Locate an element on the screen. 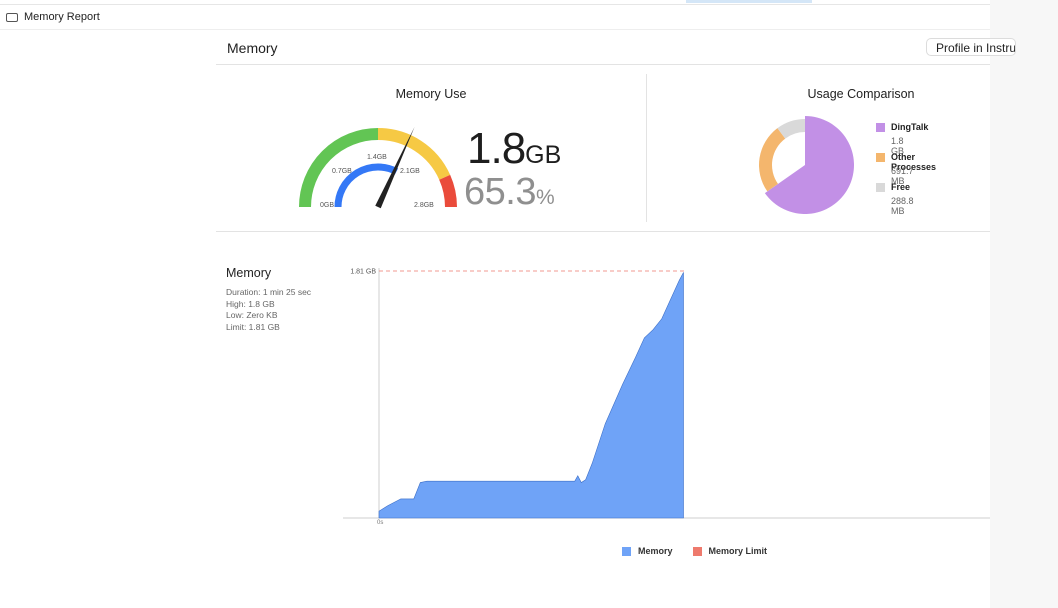  memory-percent: 65.3% is located at coordinates (509, 192).